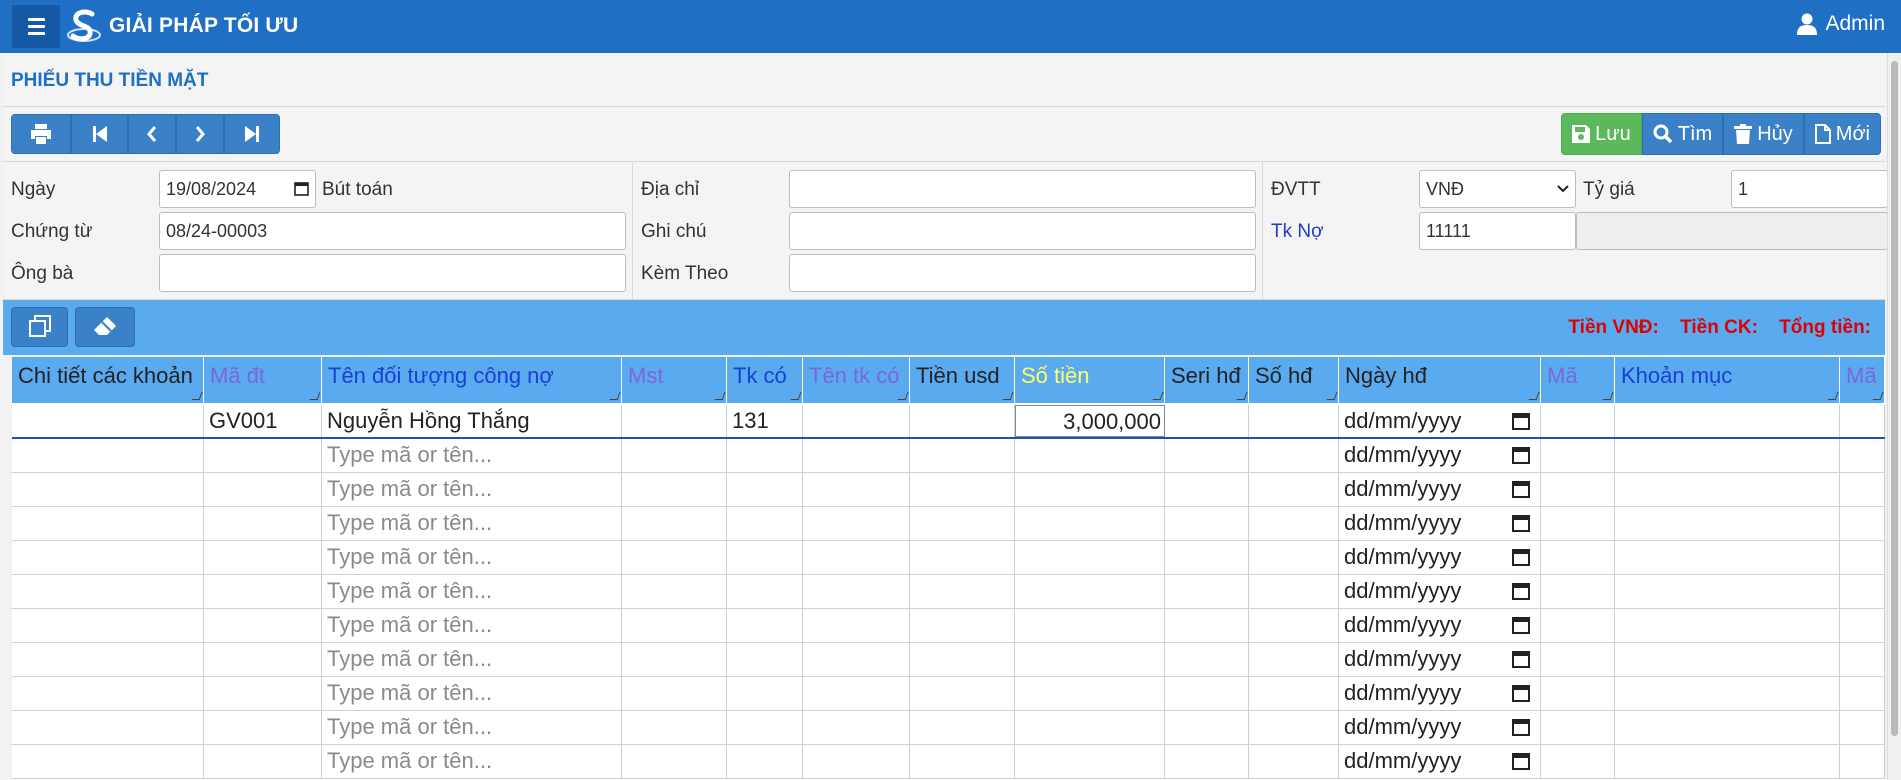  Describe the element at coordinates (1862, 380) in the screenshot. I see `grid-header-13: Mã` at that location.